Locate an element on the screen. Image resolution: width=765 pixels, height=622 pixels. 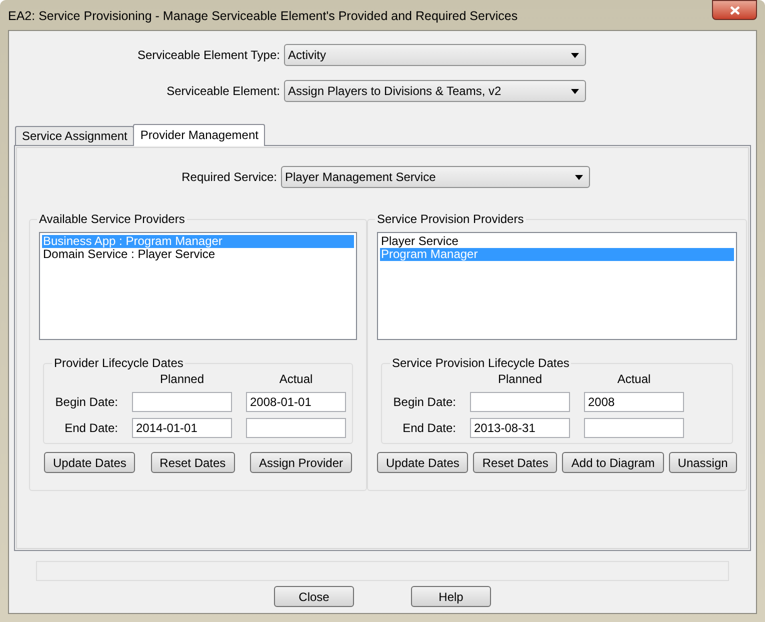
date-field: 2008-01-01 is located at coordinates (296, 402).